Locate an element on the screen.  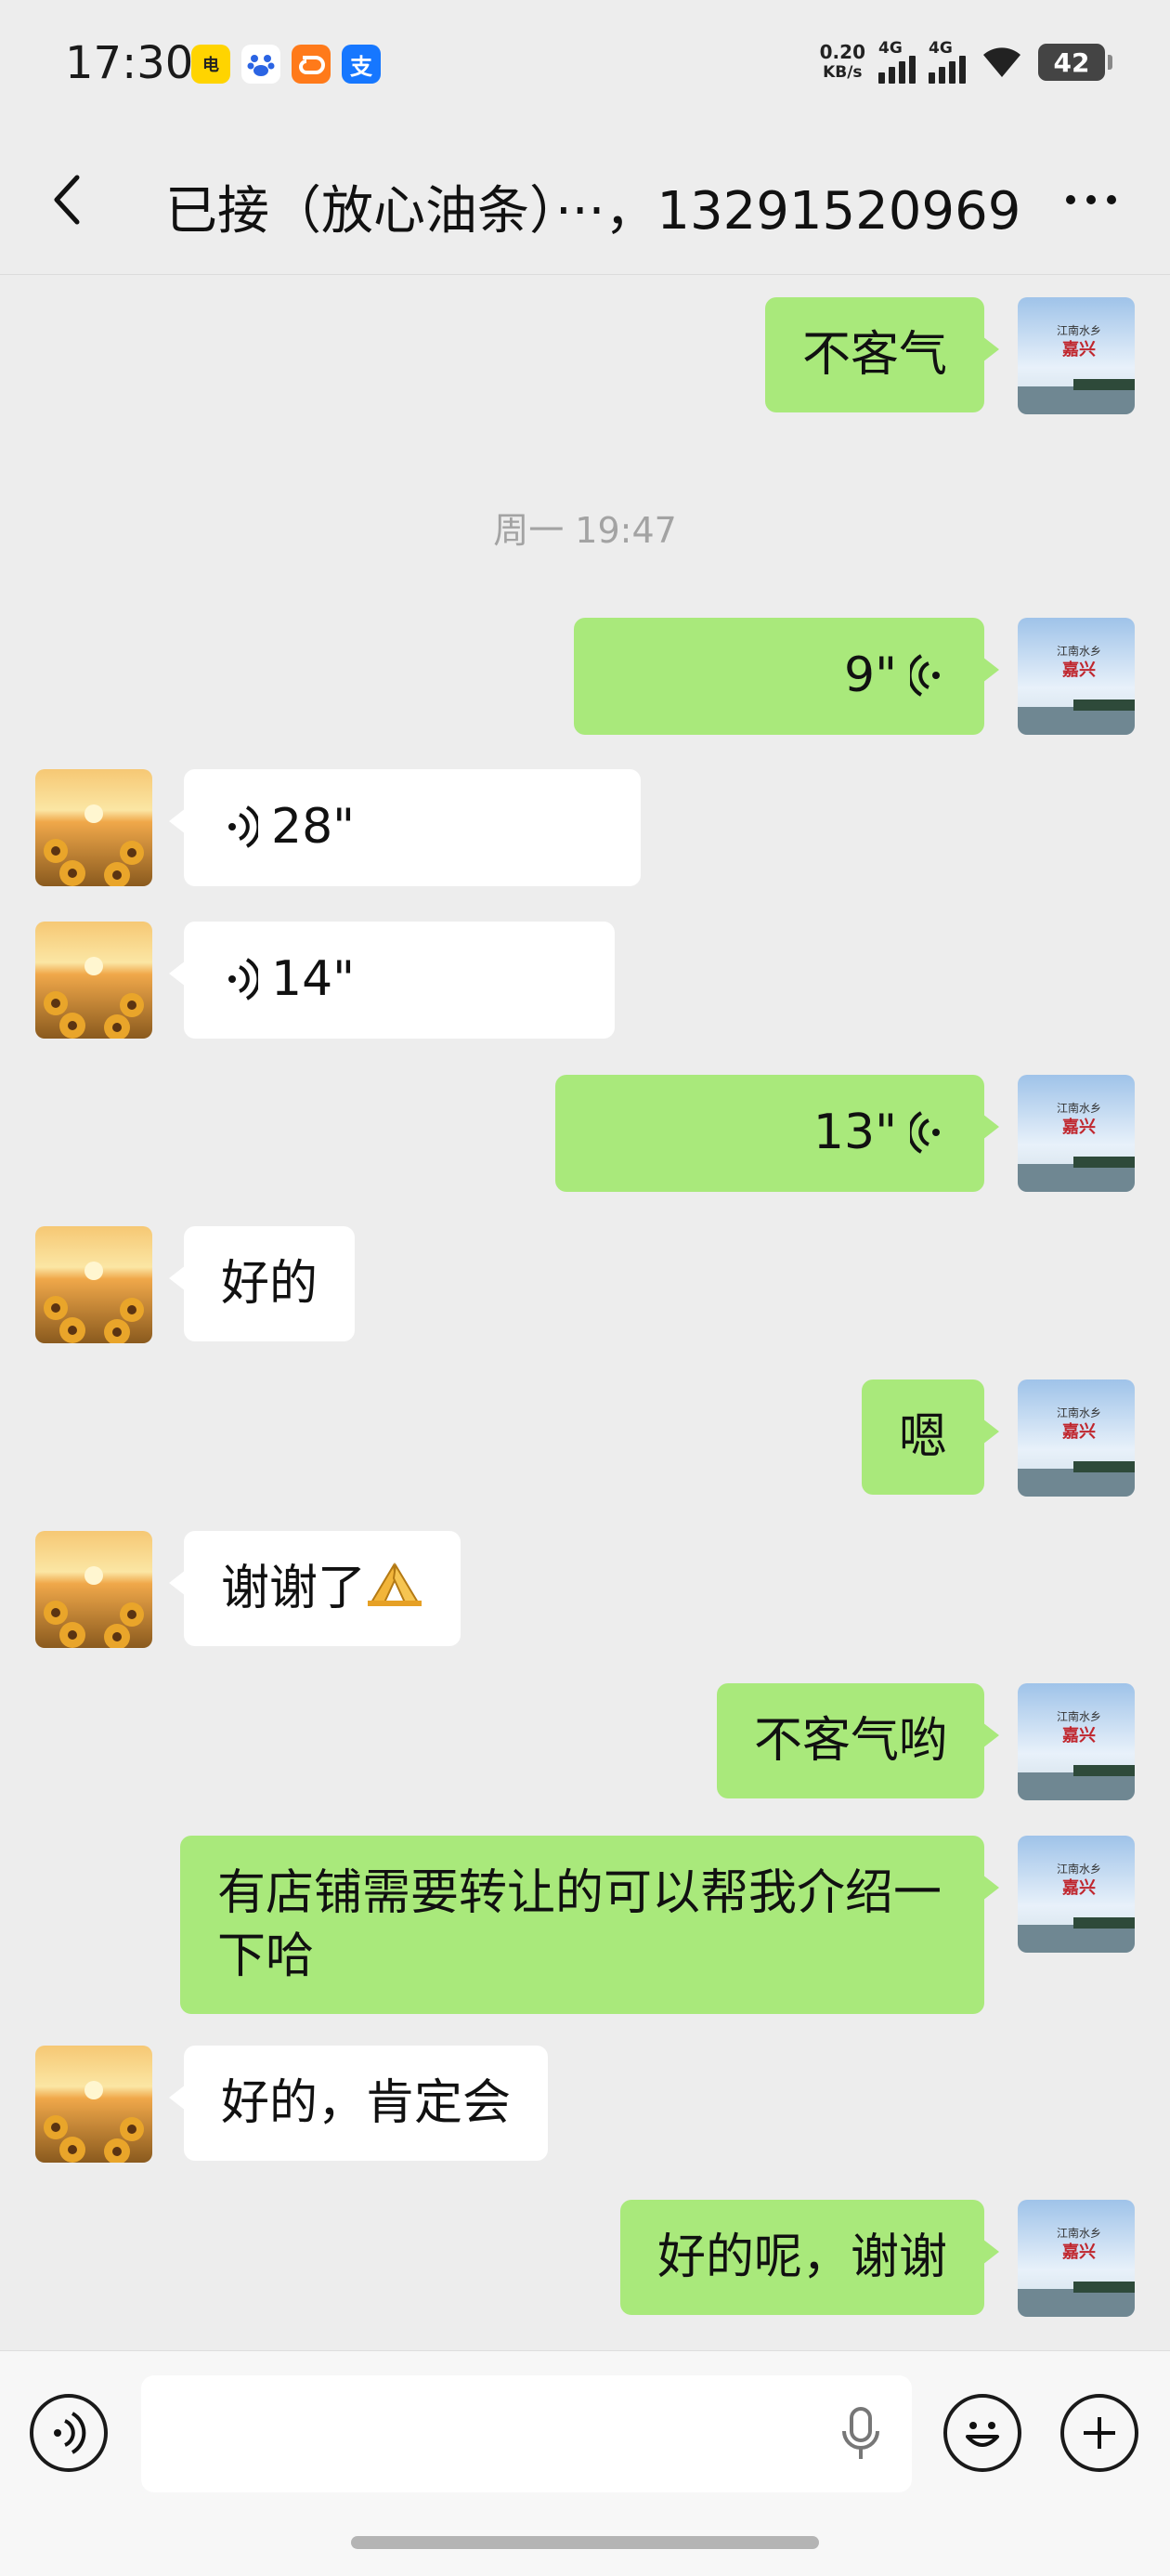
smiley-icon is located at coordinates (982, 2434).